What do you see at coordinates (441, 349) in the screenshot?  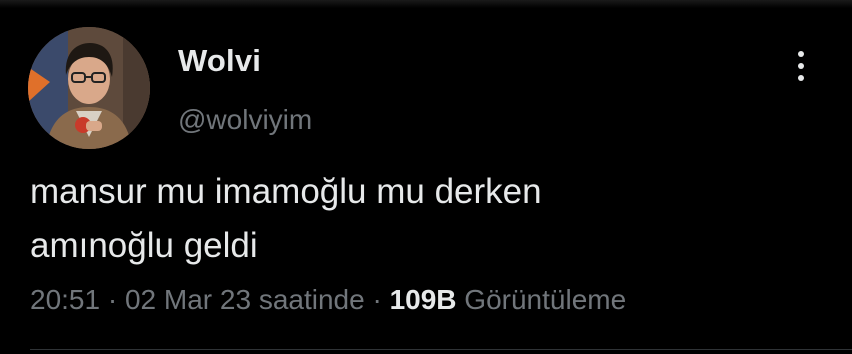 I see `divider` at bounding box center [441, 349].